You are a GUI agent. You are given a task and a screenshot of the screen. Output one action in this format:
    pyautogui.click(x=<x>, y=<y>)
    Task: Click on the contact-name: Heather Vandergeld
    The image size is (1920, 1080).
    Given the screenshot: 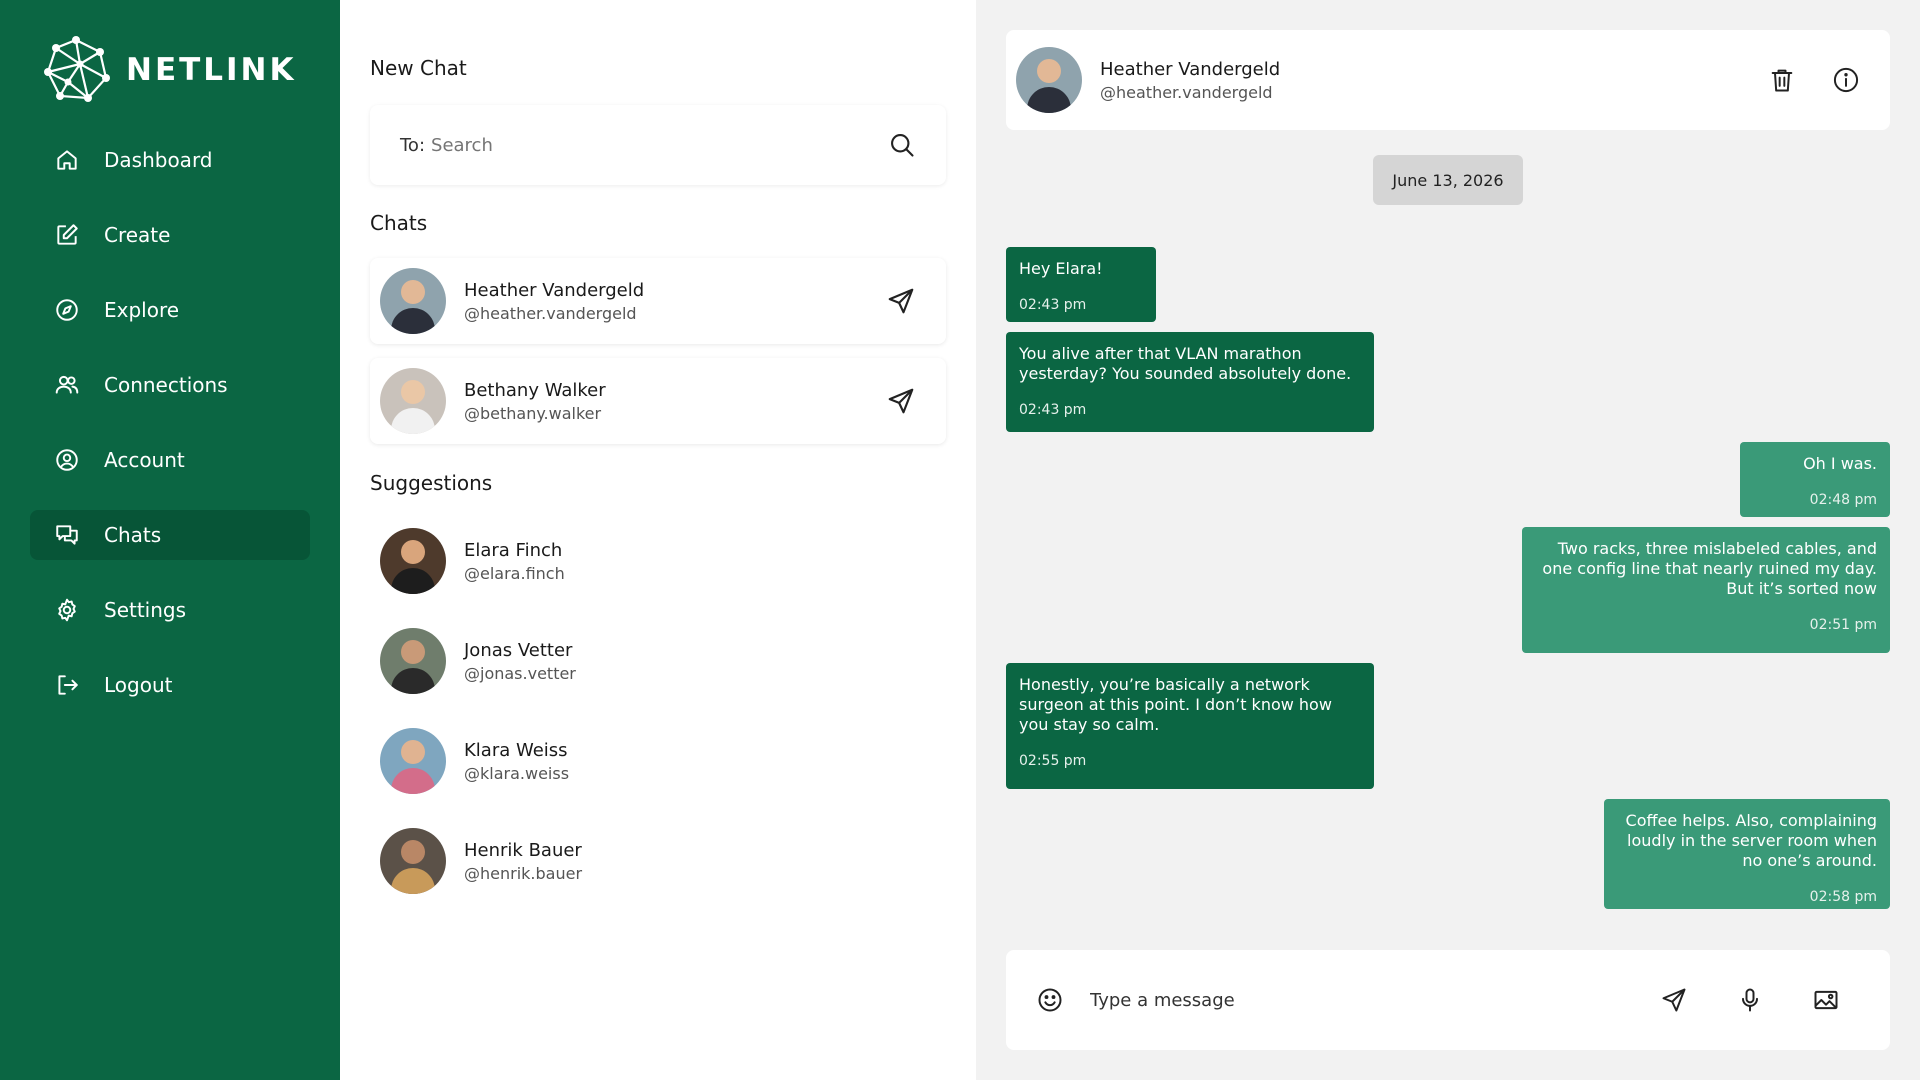 What is the action you would take?
    pyautogui.click(x=554, y=290)
    